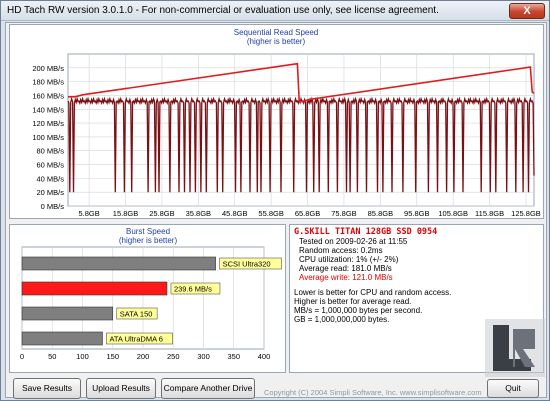 Image resolution: width=550 pixels, height=401 pixels. I want to click on average-read-text: Average read: 181.0 MB/s, so click(345, 268).